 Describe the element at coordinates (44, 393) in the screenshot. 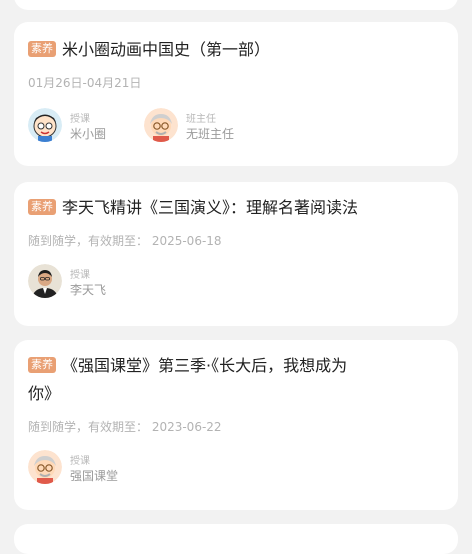

I see `course-title-line2: 你》` at that location.